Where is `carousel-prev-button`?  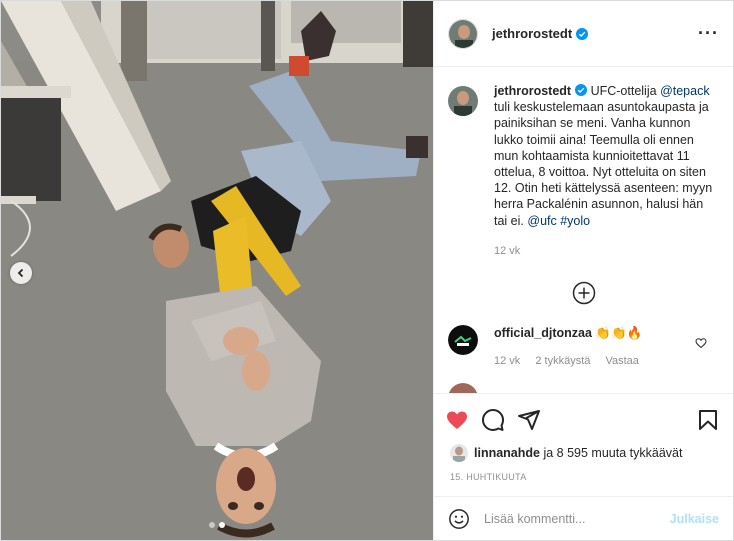 carousel-prev-button is located at coordinates (21, 273).